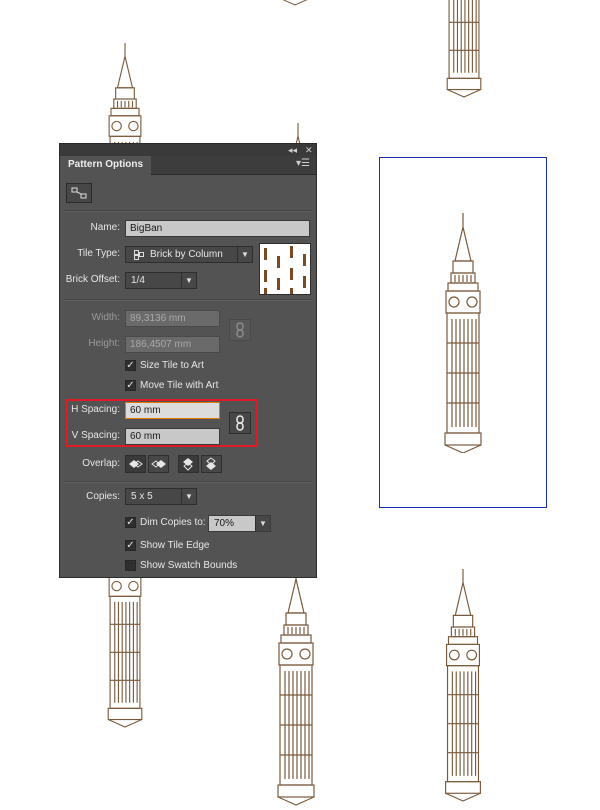 The image size is (600, 810). What do you see at coordinates (173, 522) in the screenshot?
I see `dim-copies-label: Dim Copies to:` at bounding box center [173, 522].